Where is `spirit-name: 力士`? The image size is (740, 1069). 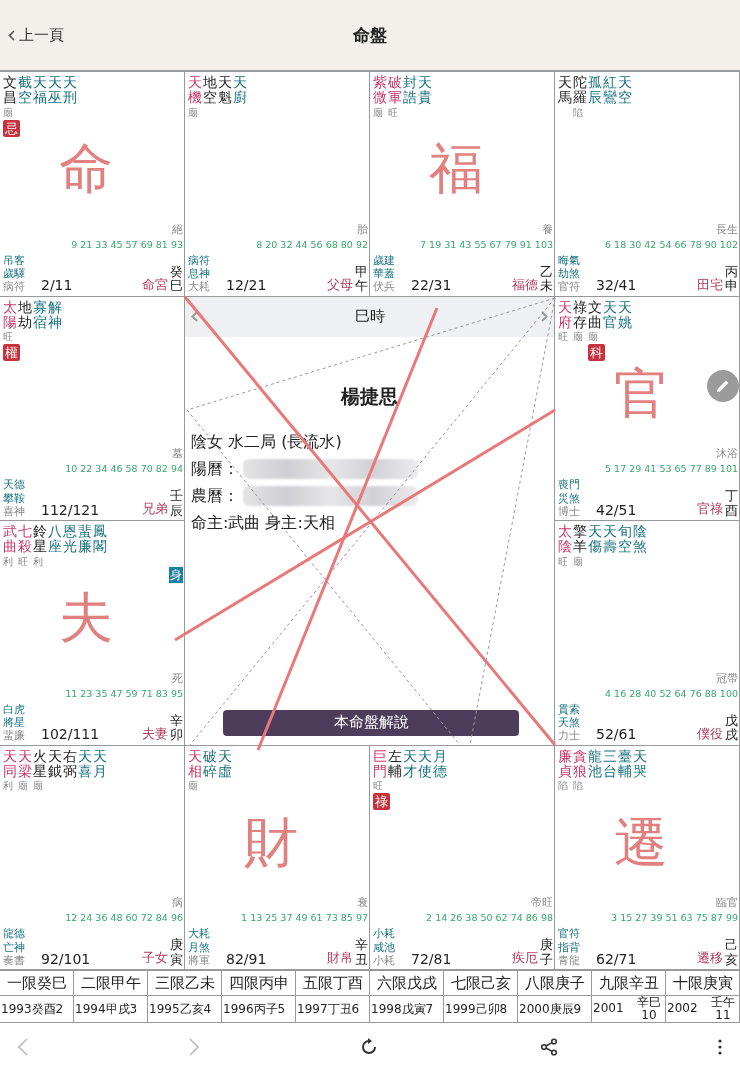 spirit-name: 力士 is located at coordinates (569, 736).